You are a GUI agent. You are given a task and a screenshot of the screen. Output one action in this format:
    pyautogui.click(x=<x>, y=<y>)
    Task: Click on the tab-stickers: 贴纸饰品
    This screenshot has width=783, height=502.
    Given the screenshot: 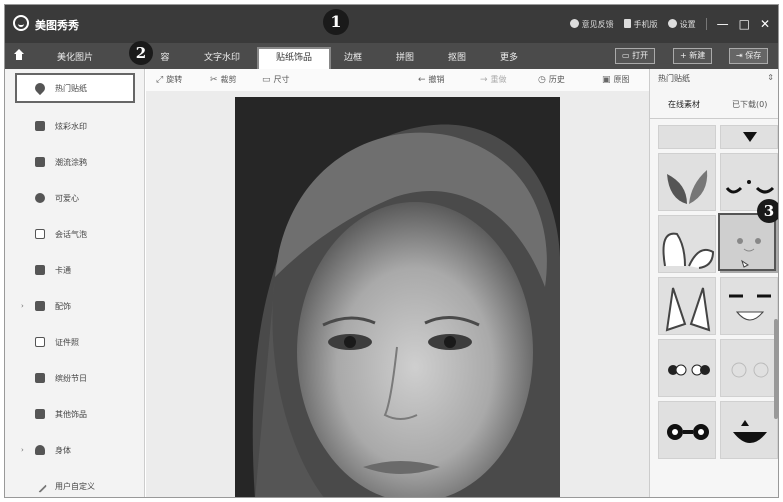 What is the action you would take?
    pyautogui.click(x=294, y=58)
    